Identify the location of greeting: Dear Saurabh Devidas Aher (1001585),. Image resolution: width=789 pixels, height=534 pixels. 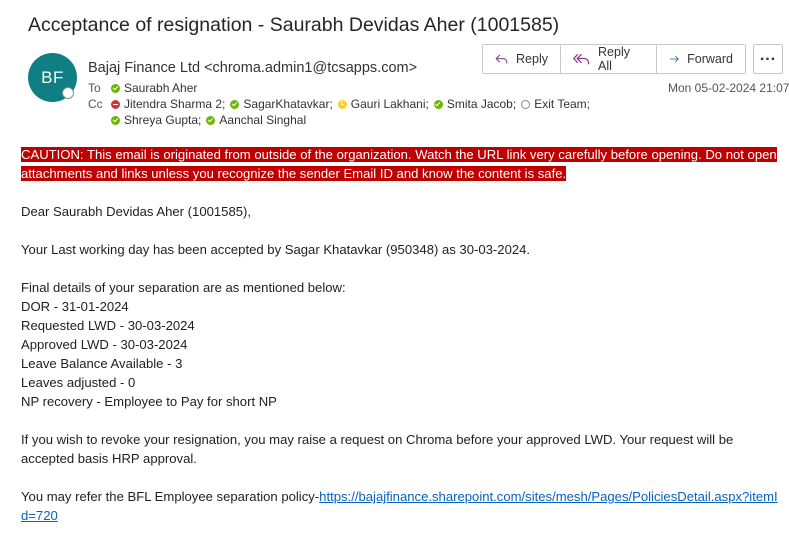
(136, 211).